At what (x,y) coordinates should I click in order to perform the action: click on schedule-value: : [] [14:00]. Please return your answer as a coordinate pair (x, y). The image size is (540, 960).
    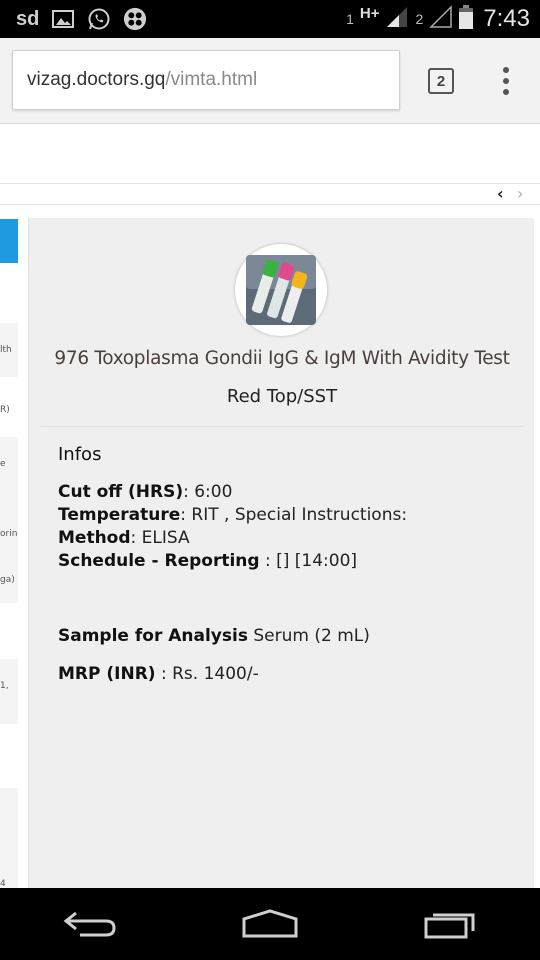
    Looking at the image, I should click on (308, 561).